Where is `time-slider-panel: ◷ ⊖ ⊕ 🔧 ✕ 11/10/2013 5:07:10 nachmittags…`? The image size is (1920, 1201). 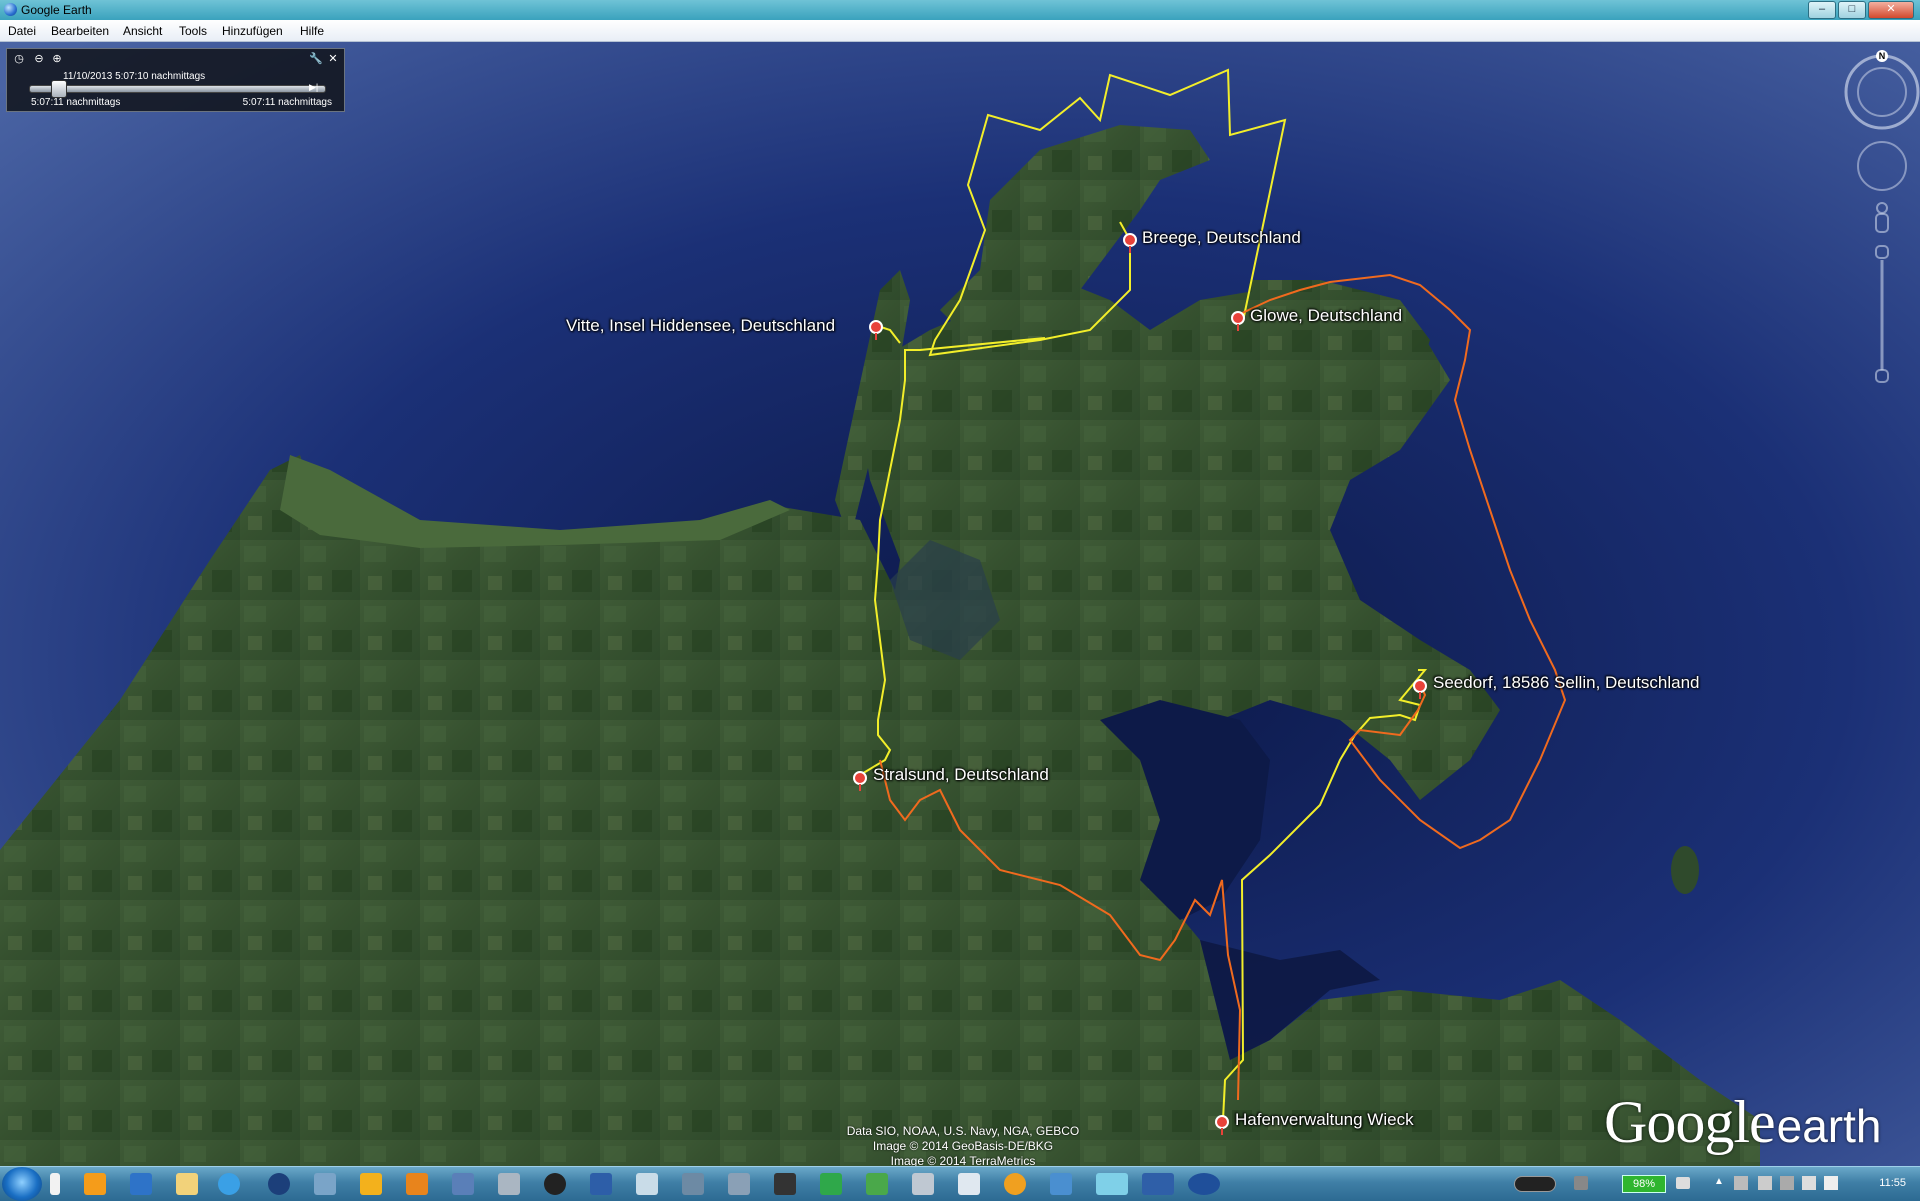 time-slider-panel: ◷ ⊖ ⊕ 🔧 ✕ 11/10/2013 5:07:10 nachmittags… is located at coordinates (175, 80).